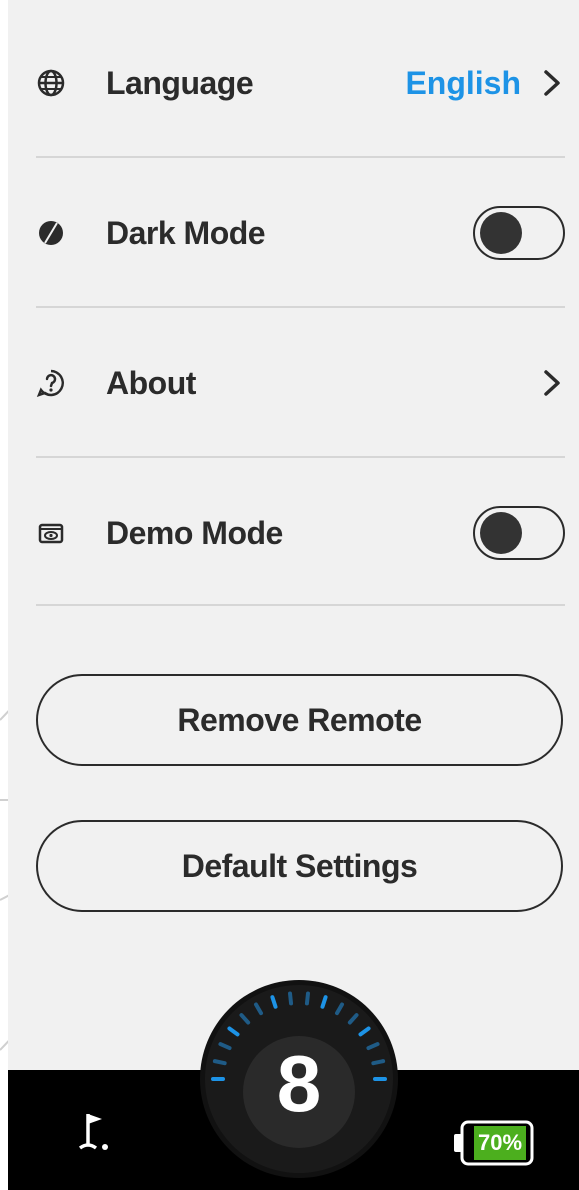 The image size is (579, 1190). What do you see at coordinates (293, 83) in the screenshot?
I see `language-row: Language English` at bounding box center [293, 83].